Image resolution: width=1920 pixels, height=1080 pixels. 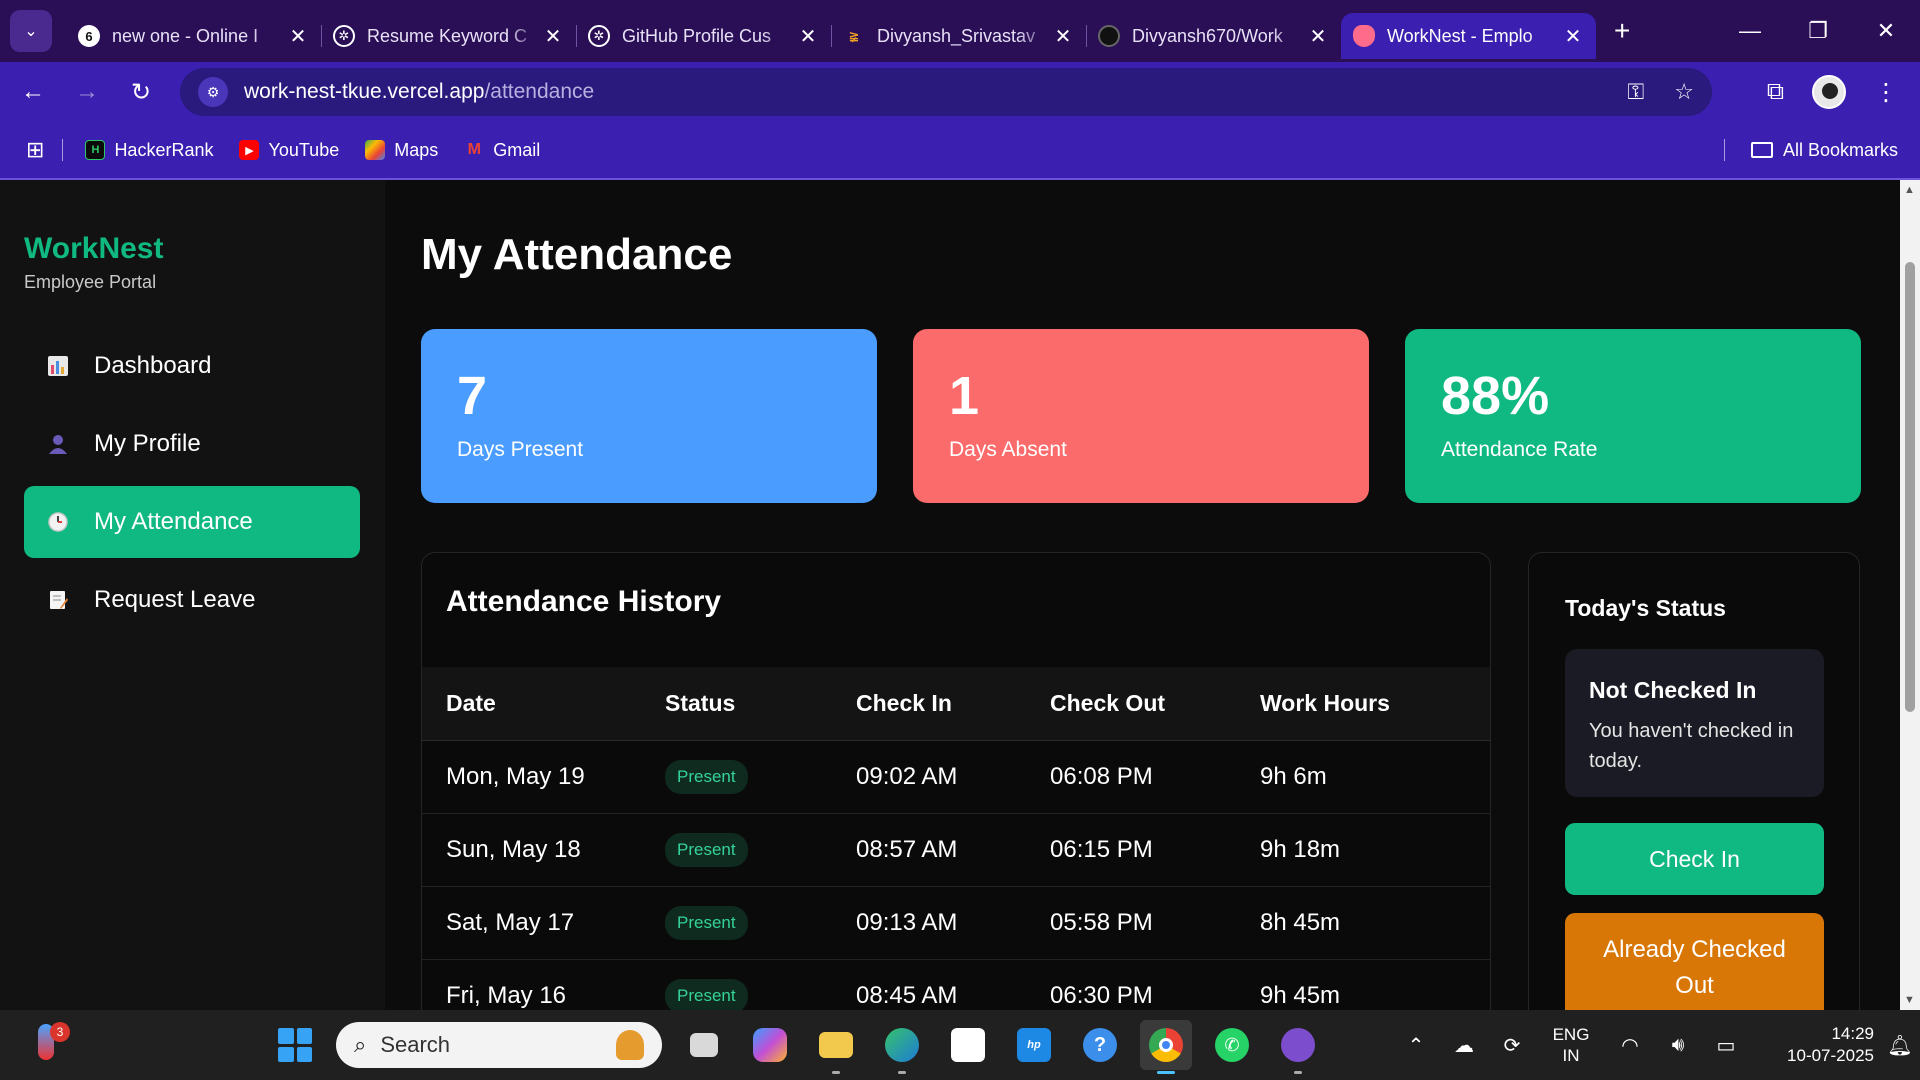 What do you see at coordinates (192, 522) in the screenshot?
I see `sidebar-item-my-attendance: My Attendance` at bounding box center [192, 522].